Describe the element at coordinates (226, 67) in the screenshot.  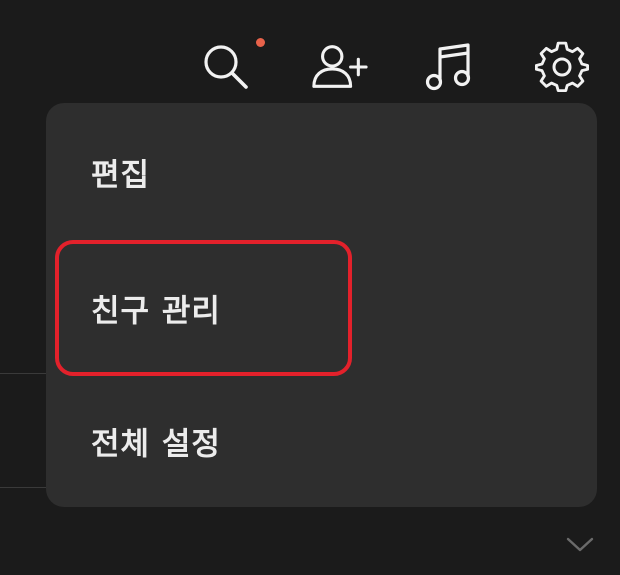
I see `search-icon` at that location.